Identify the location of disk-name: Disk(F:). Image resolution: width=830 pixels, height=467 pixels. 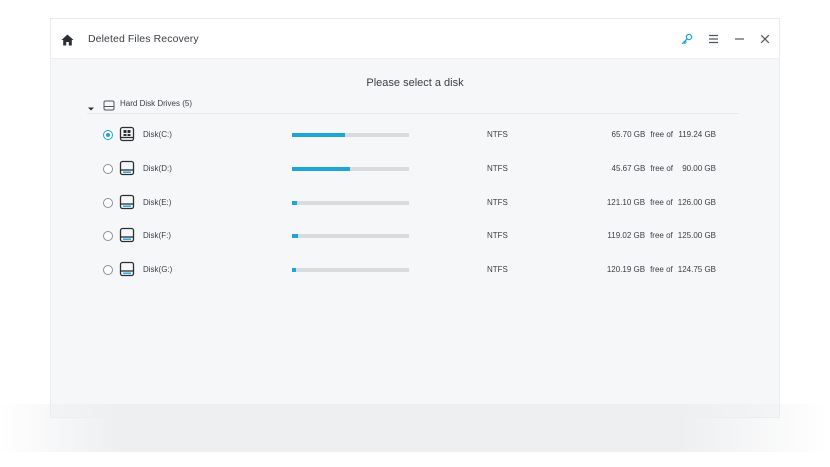
(157, 236).